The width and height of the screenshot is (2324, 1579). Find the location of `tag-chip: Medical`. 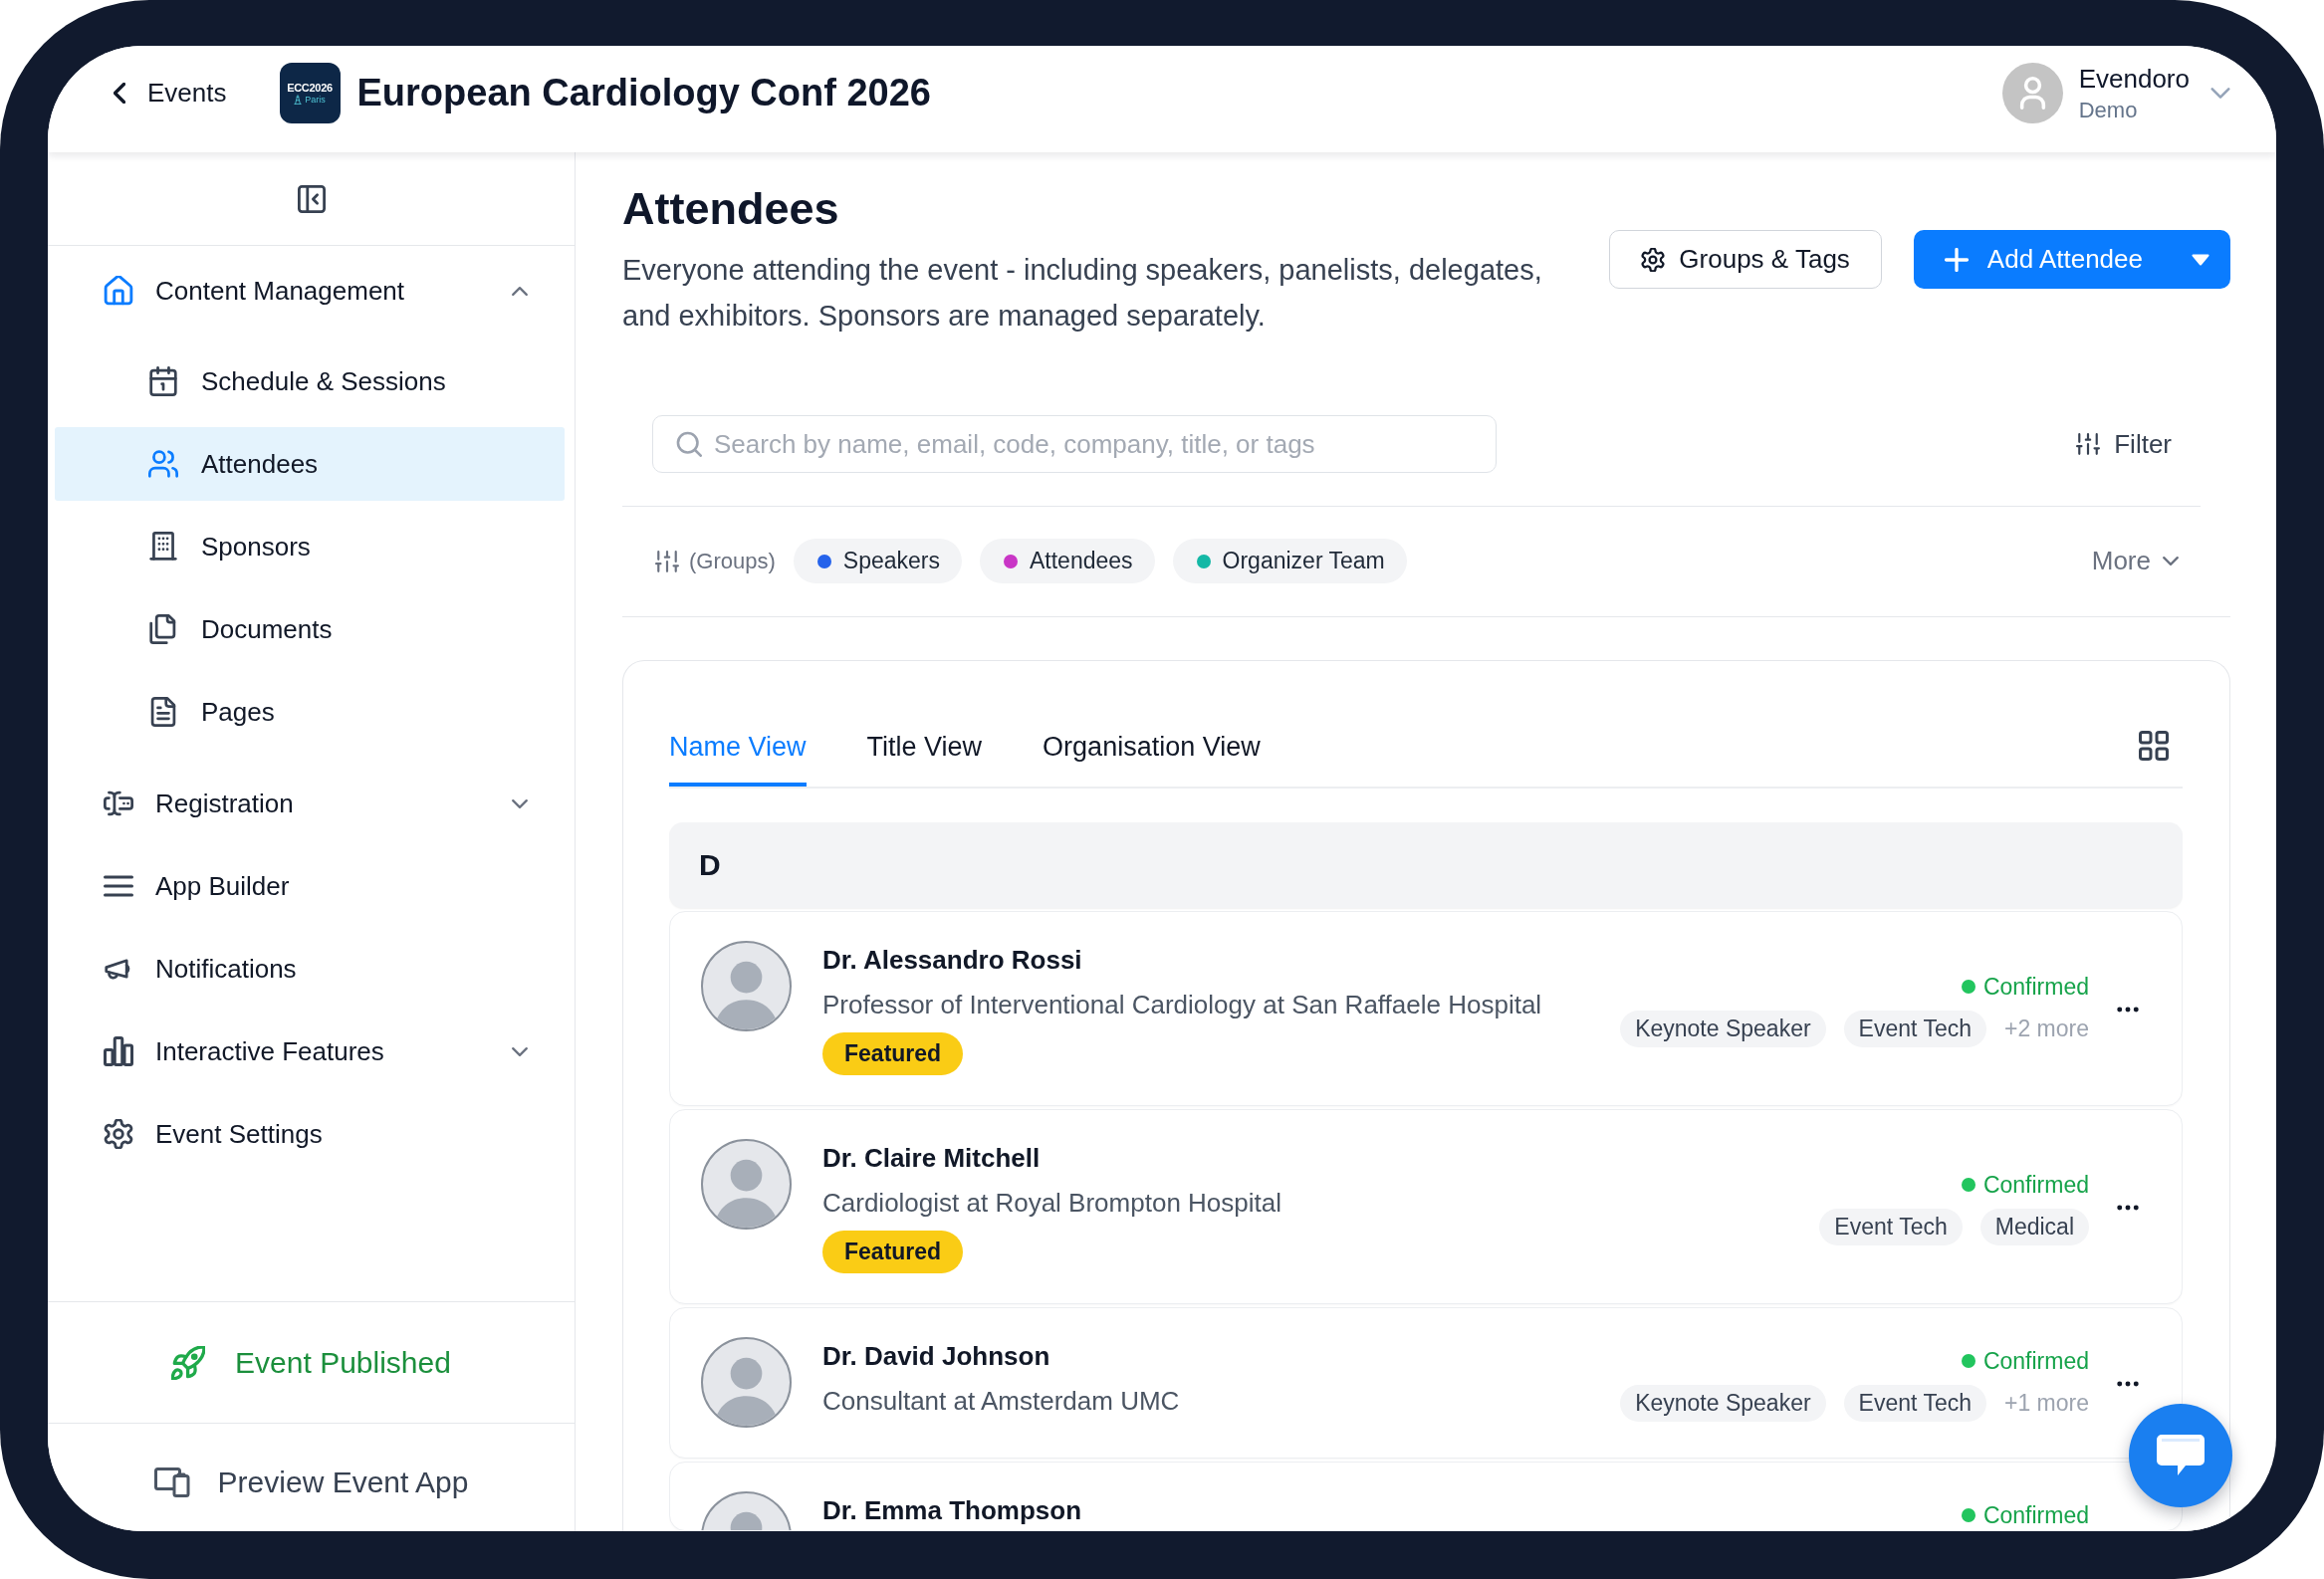

tag-chip: Medical is located at coordinates (2034, 1226).